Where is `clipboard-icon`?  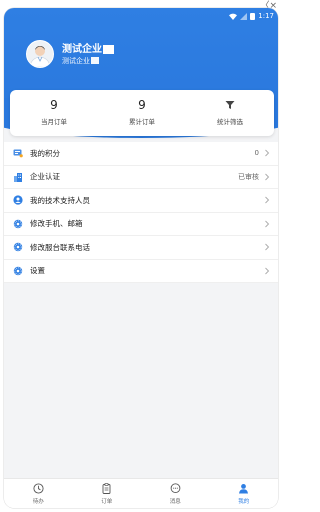 clipboard-icon is located at coordinates (107, 489).